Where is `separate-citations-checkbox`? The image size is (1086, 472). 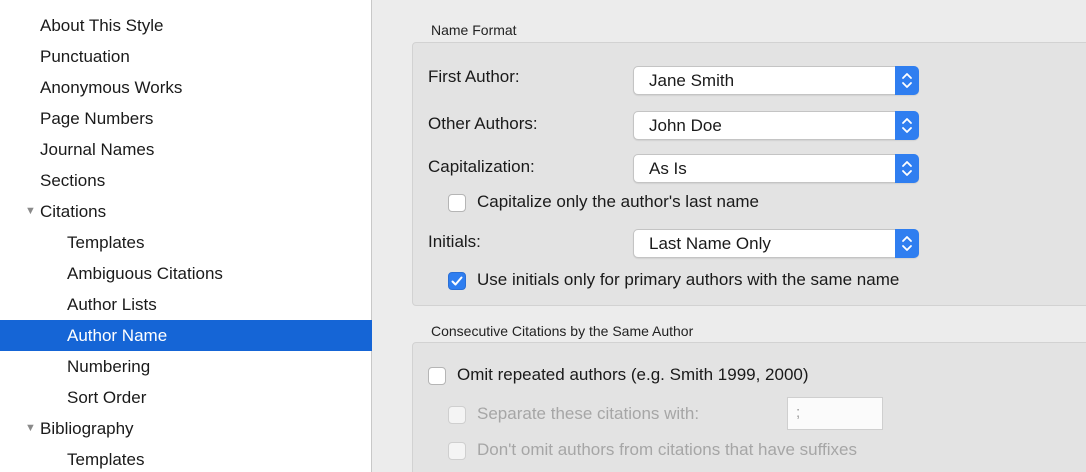 separate-citations-checkbox is located at coordinates (457, 415).